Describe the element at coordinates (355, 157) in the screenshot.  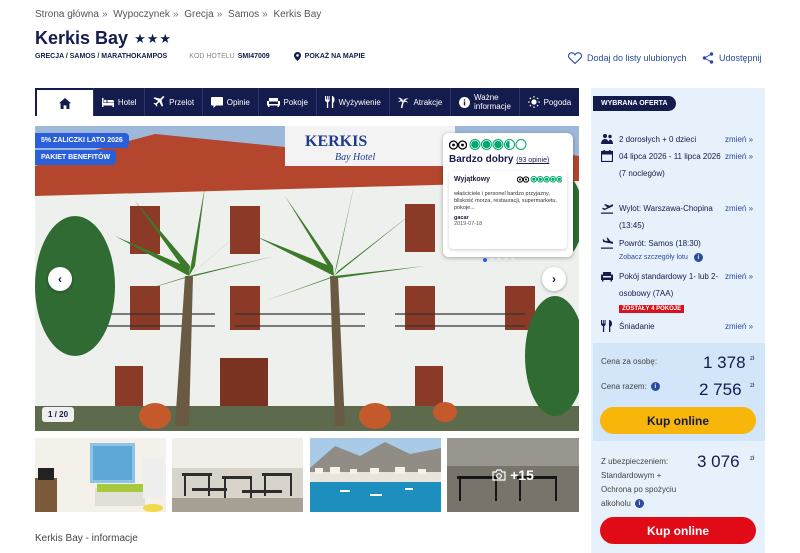
I see `hotel-sign-sub: Bay Hotel` at that location.